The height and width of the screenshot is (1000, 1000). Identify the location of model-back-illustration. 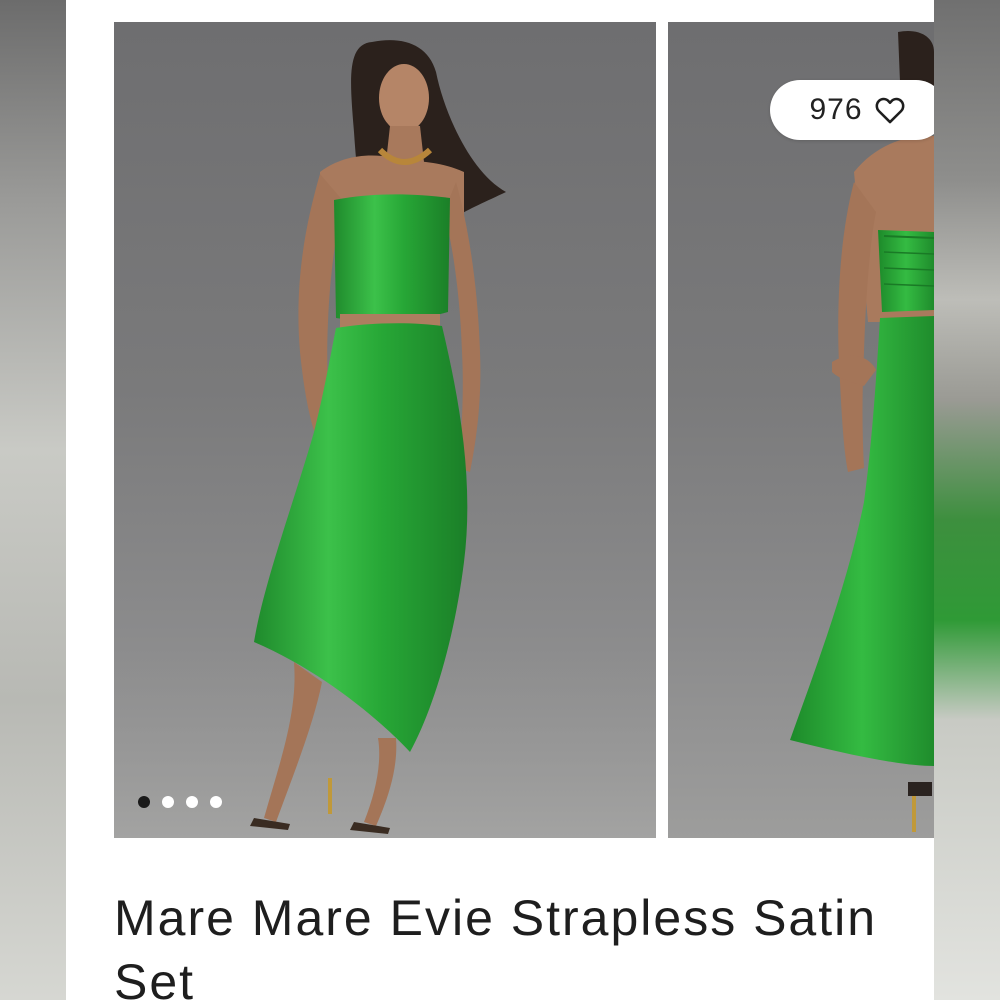
(862, 431).